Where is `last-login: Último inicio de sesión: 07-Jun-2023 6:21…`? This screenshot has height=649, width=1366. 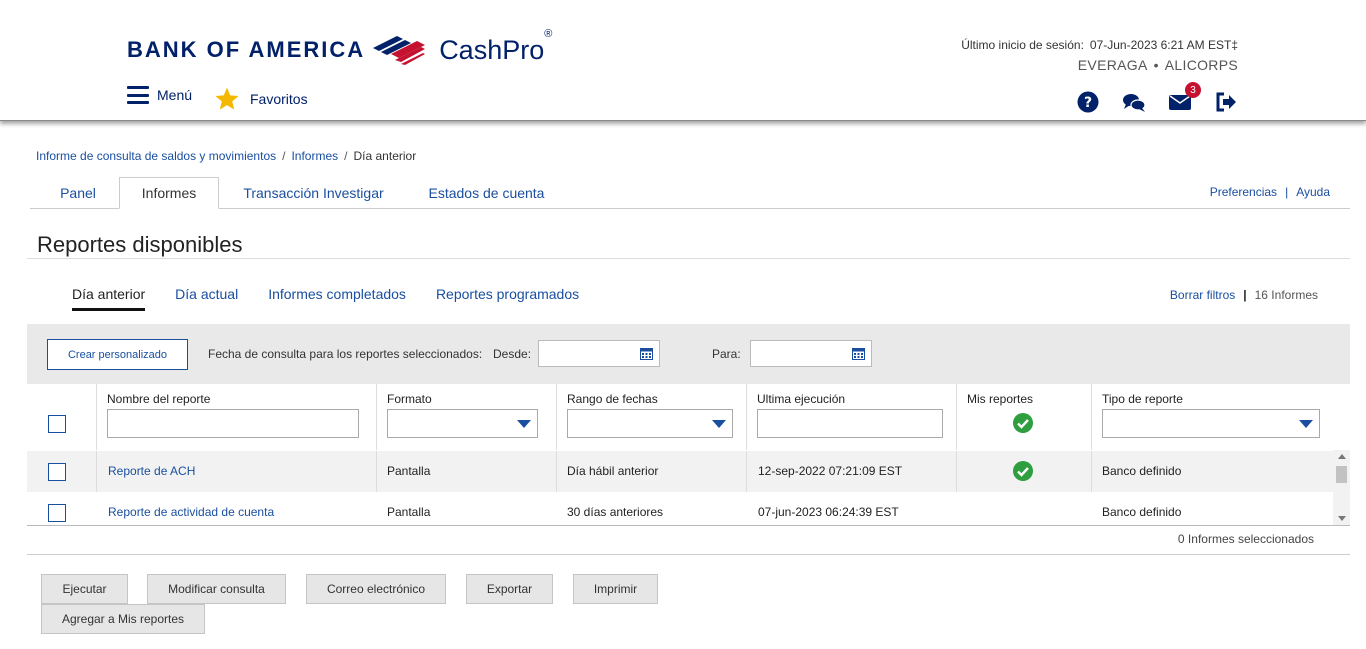 last-login: Último inicio de sesión: 07-Jun-2023 6:21… is located at coordinates (1099, 45).